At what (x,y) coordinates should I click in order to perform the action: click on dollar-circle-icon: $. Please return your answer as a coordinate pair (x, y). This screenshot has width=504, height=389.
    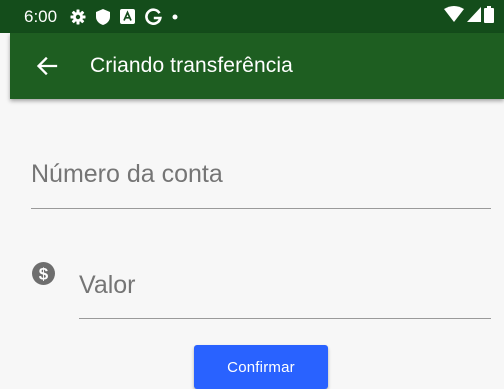
    Looking at the image, I should click on (43, 273).